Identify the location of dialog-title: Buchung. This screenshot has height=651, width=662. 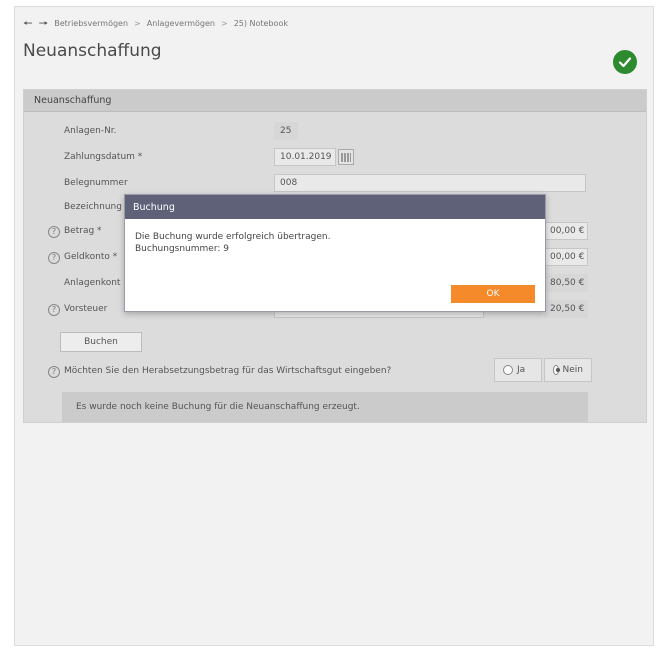
(335, 207).